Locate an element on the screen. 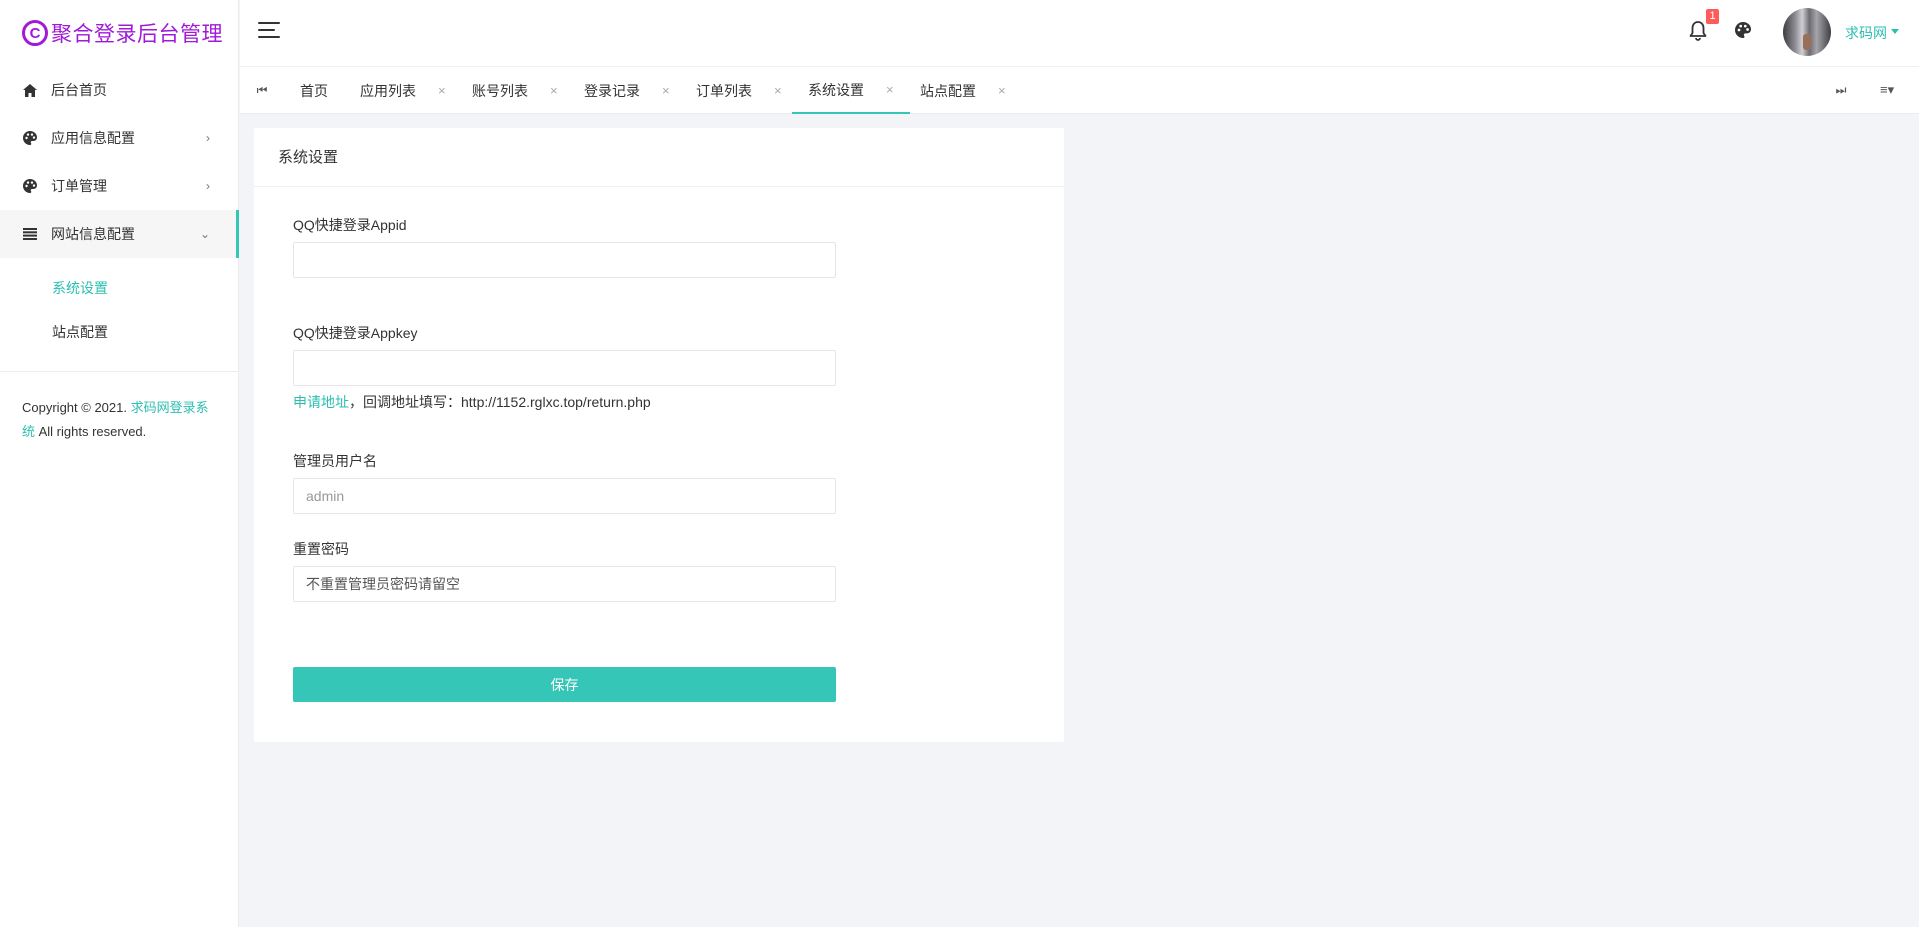  hamburger-menu-icon is located at coordinates (269, 31).